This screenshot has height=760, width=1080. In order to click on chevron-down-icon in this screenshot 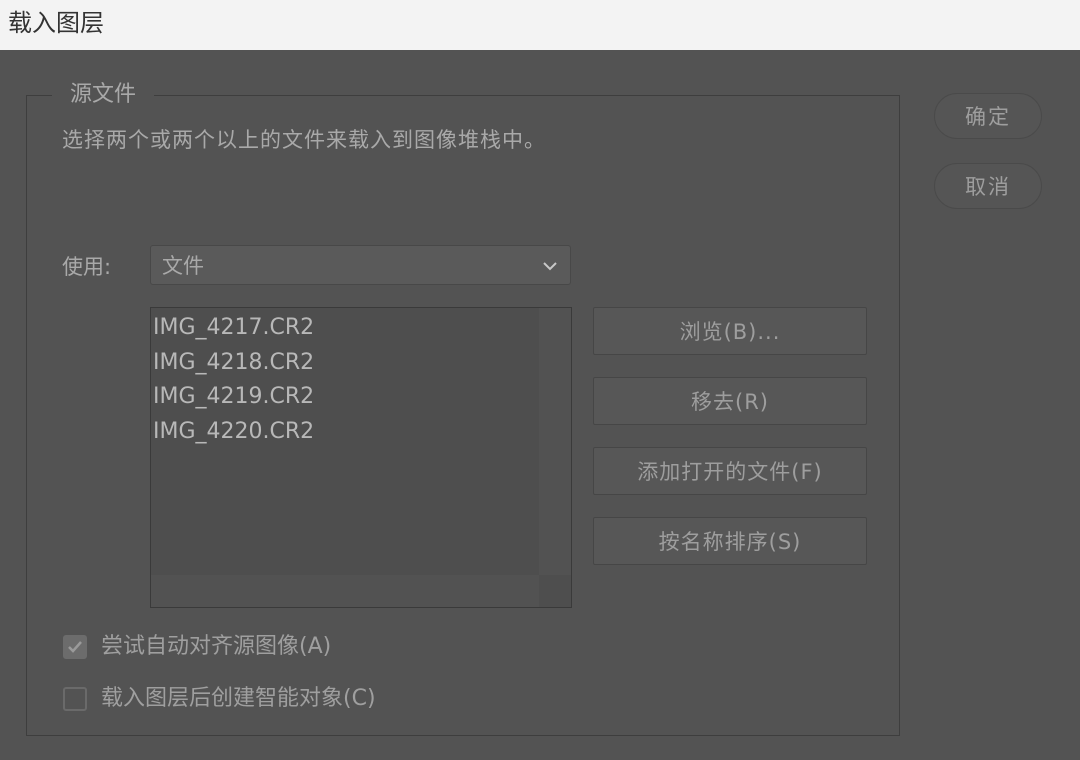, I will do `click(550, 266)`.